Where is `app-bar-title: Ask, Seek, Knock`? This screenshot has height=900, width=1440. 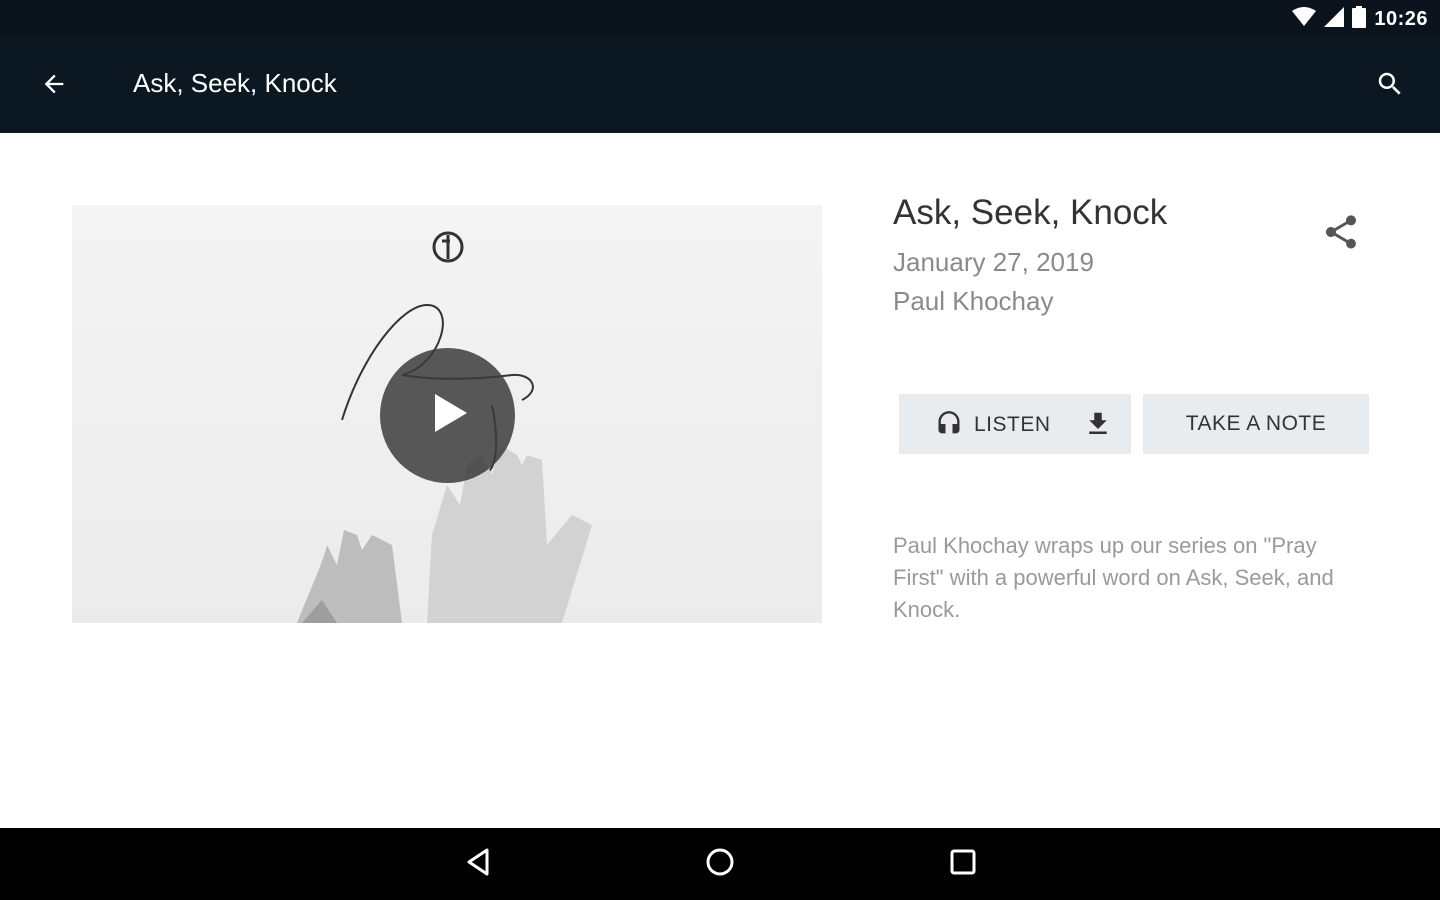
app-bar-title: Ask, Seek, Knock is located at coordinates (235, 83).